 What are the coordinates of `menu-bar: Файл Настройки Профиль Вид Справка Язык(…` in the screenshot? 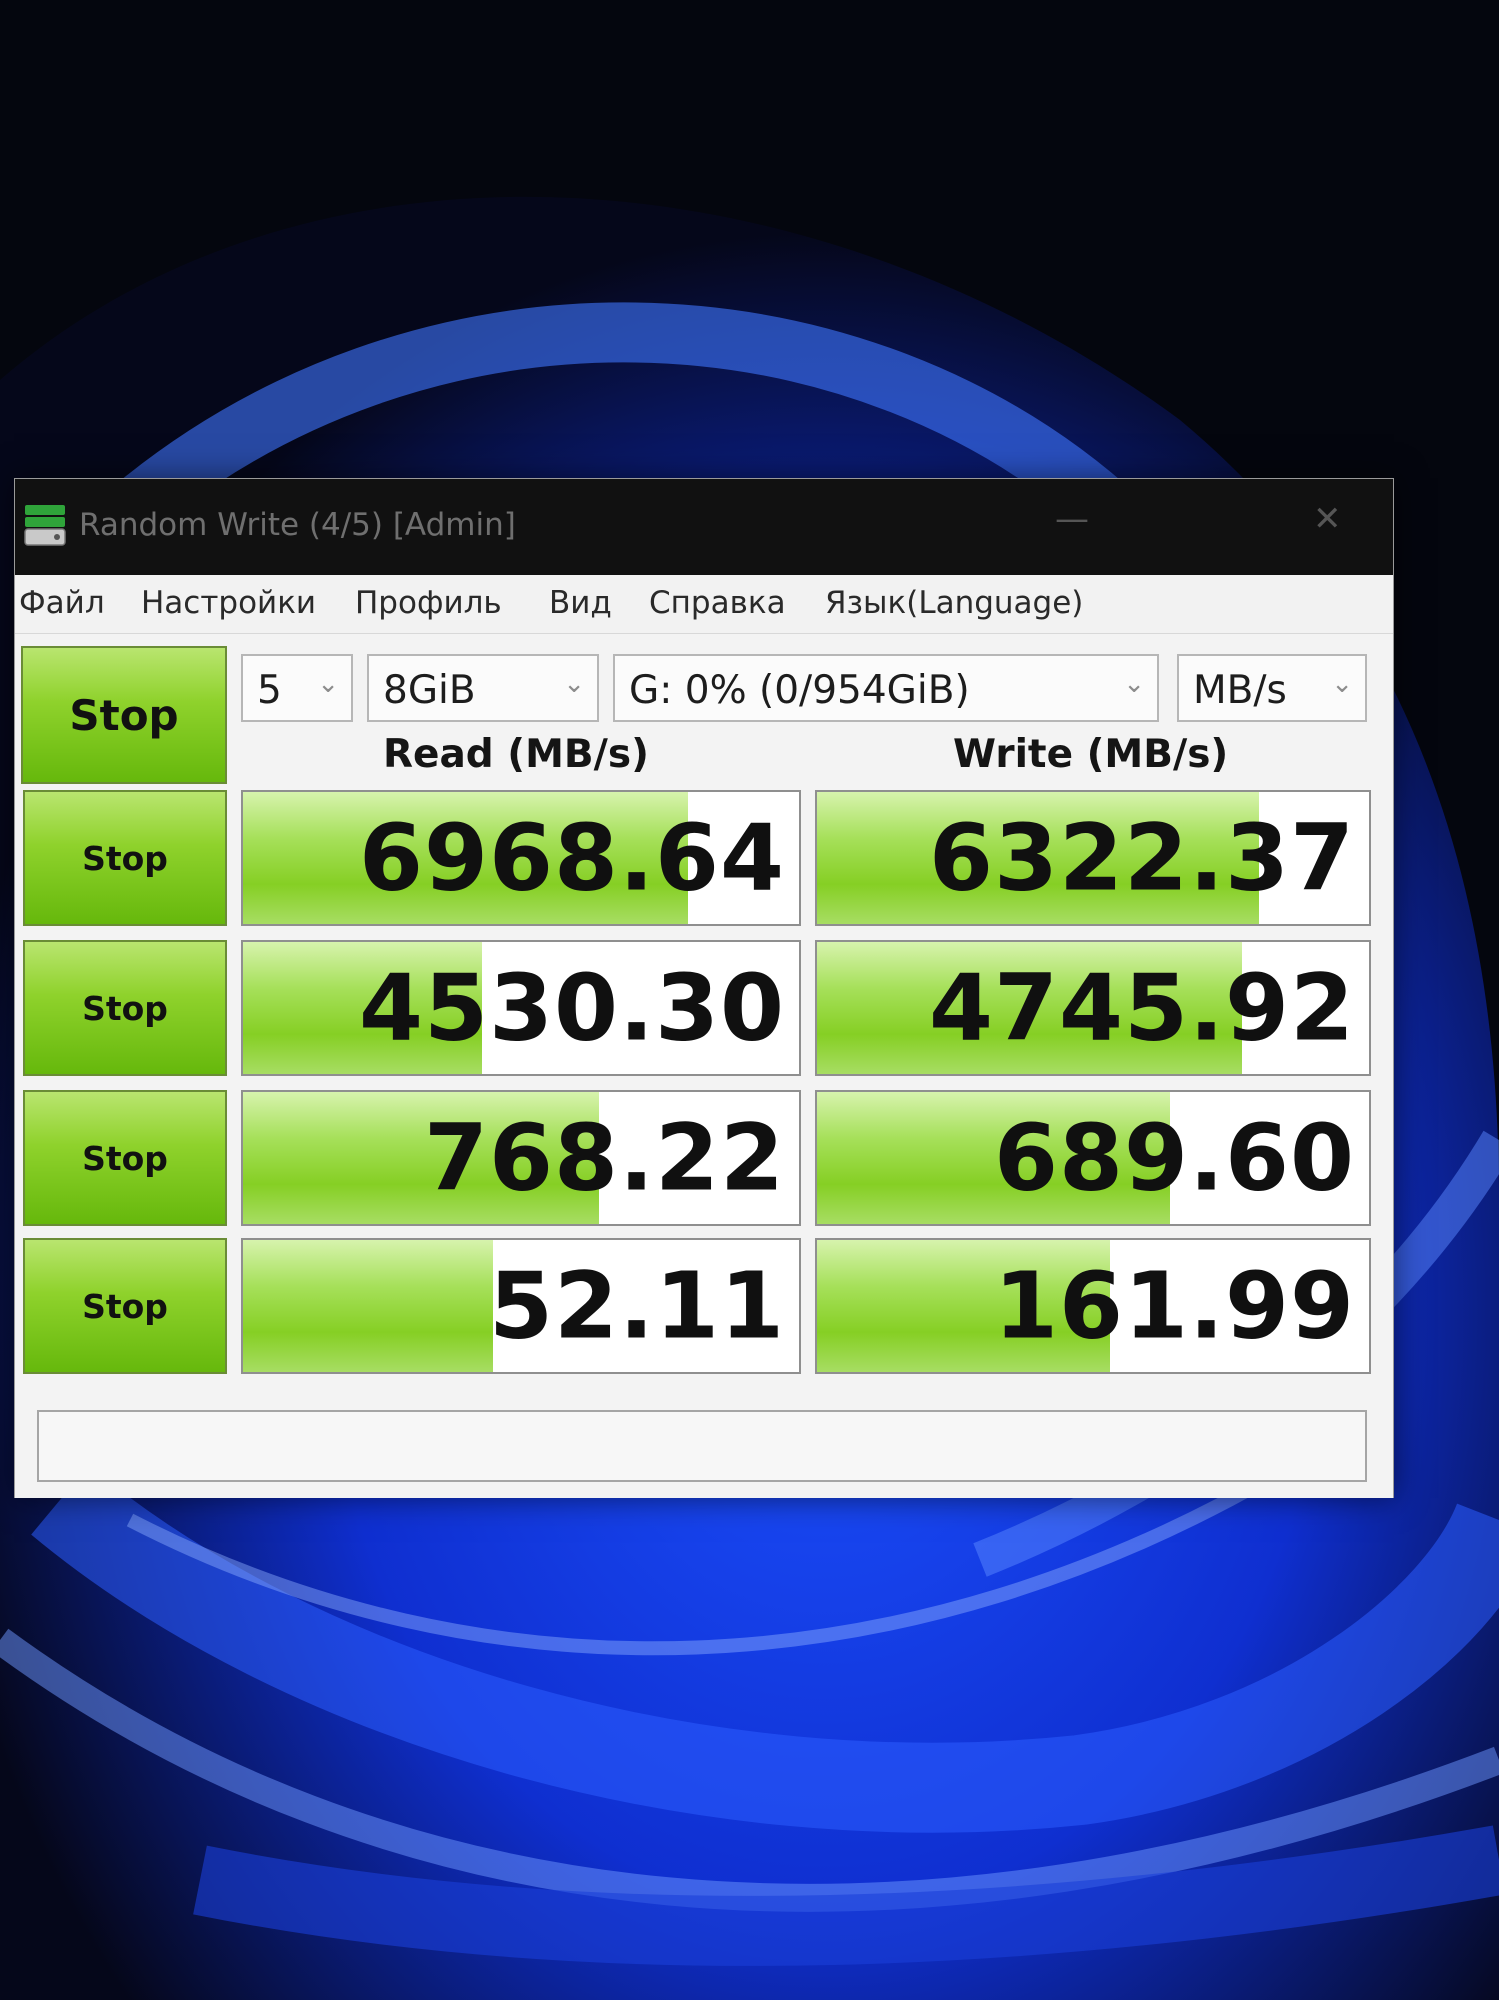 It's located at (704, 604).